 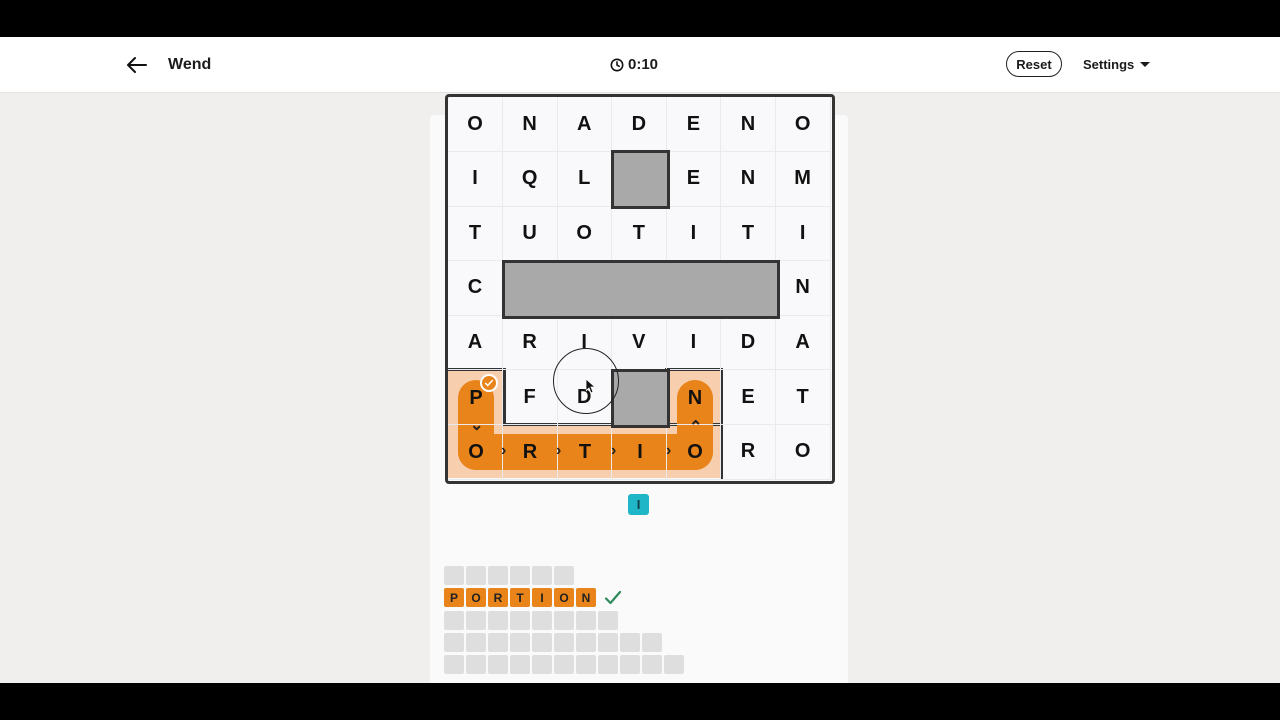 I want to click on chevron-up-icon: ⌃, so click(x=696, y=427).